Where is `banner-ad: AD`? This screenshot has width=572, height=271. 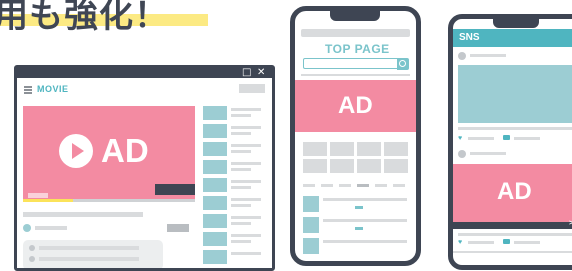
banner-ad: AD is located at coordinates (355, 106).